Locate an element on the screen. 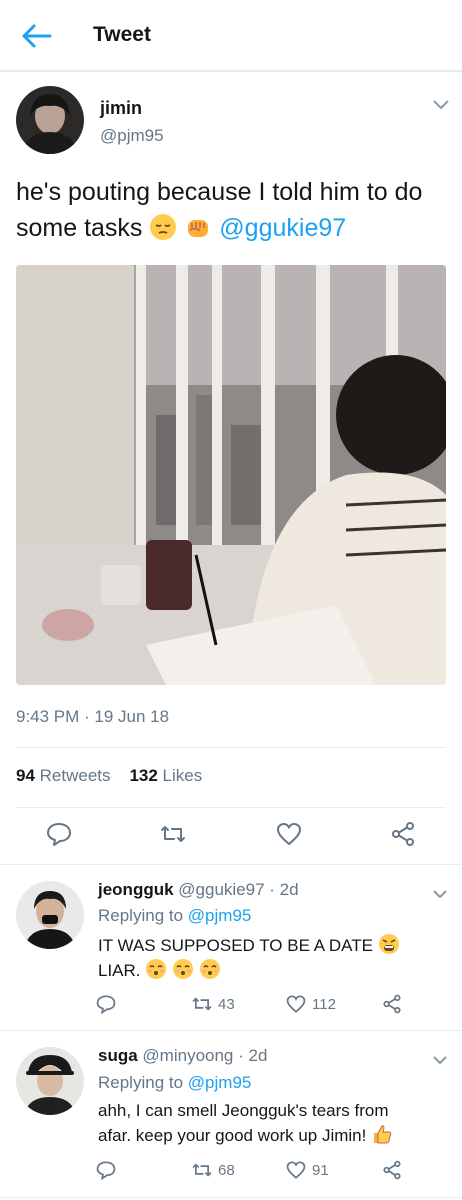 The width and height of the screenshot is (462, 1200). reply-action-bar: 43 112 is located at coordinates (256, 1004).